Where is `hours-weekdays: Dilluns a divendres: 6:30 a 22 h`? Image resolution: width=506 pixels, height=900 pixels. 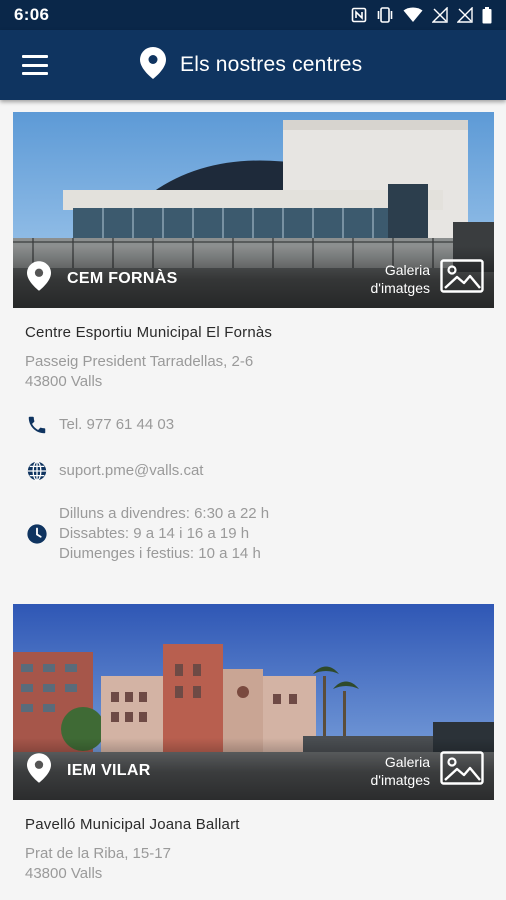
hours-weekdays: Dilluns a divendres: 6:30 a 22 h is located at coordinates (164, 513).